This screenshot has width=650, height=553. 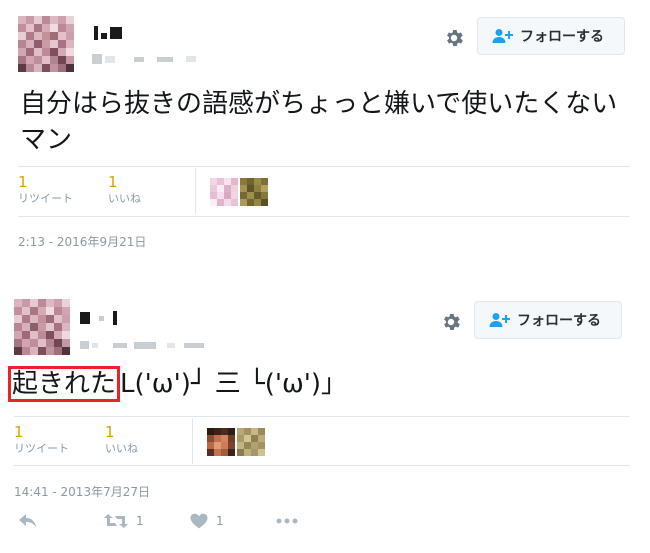 What do you see at coordinates (82, 491) in the screenshot?
I see `timestamp: 14:41 - 2013年7月27日` at bounding box center [82, 491].